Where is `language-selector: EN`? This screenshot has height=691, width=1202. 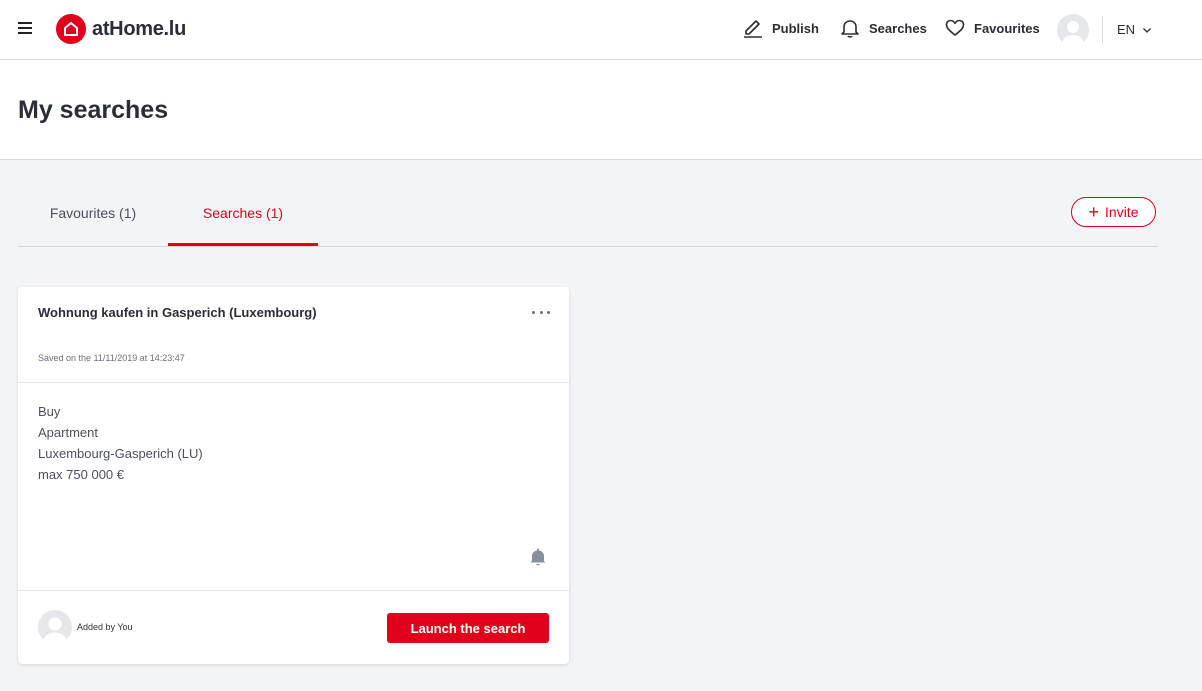
language-selector: EN is located at coordinates (1135, 29).